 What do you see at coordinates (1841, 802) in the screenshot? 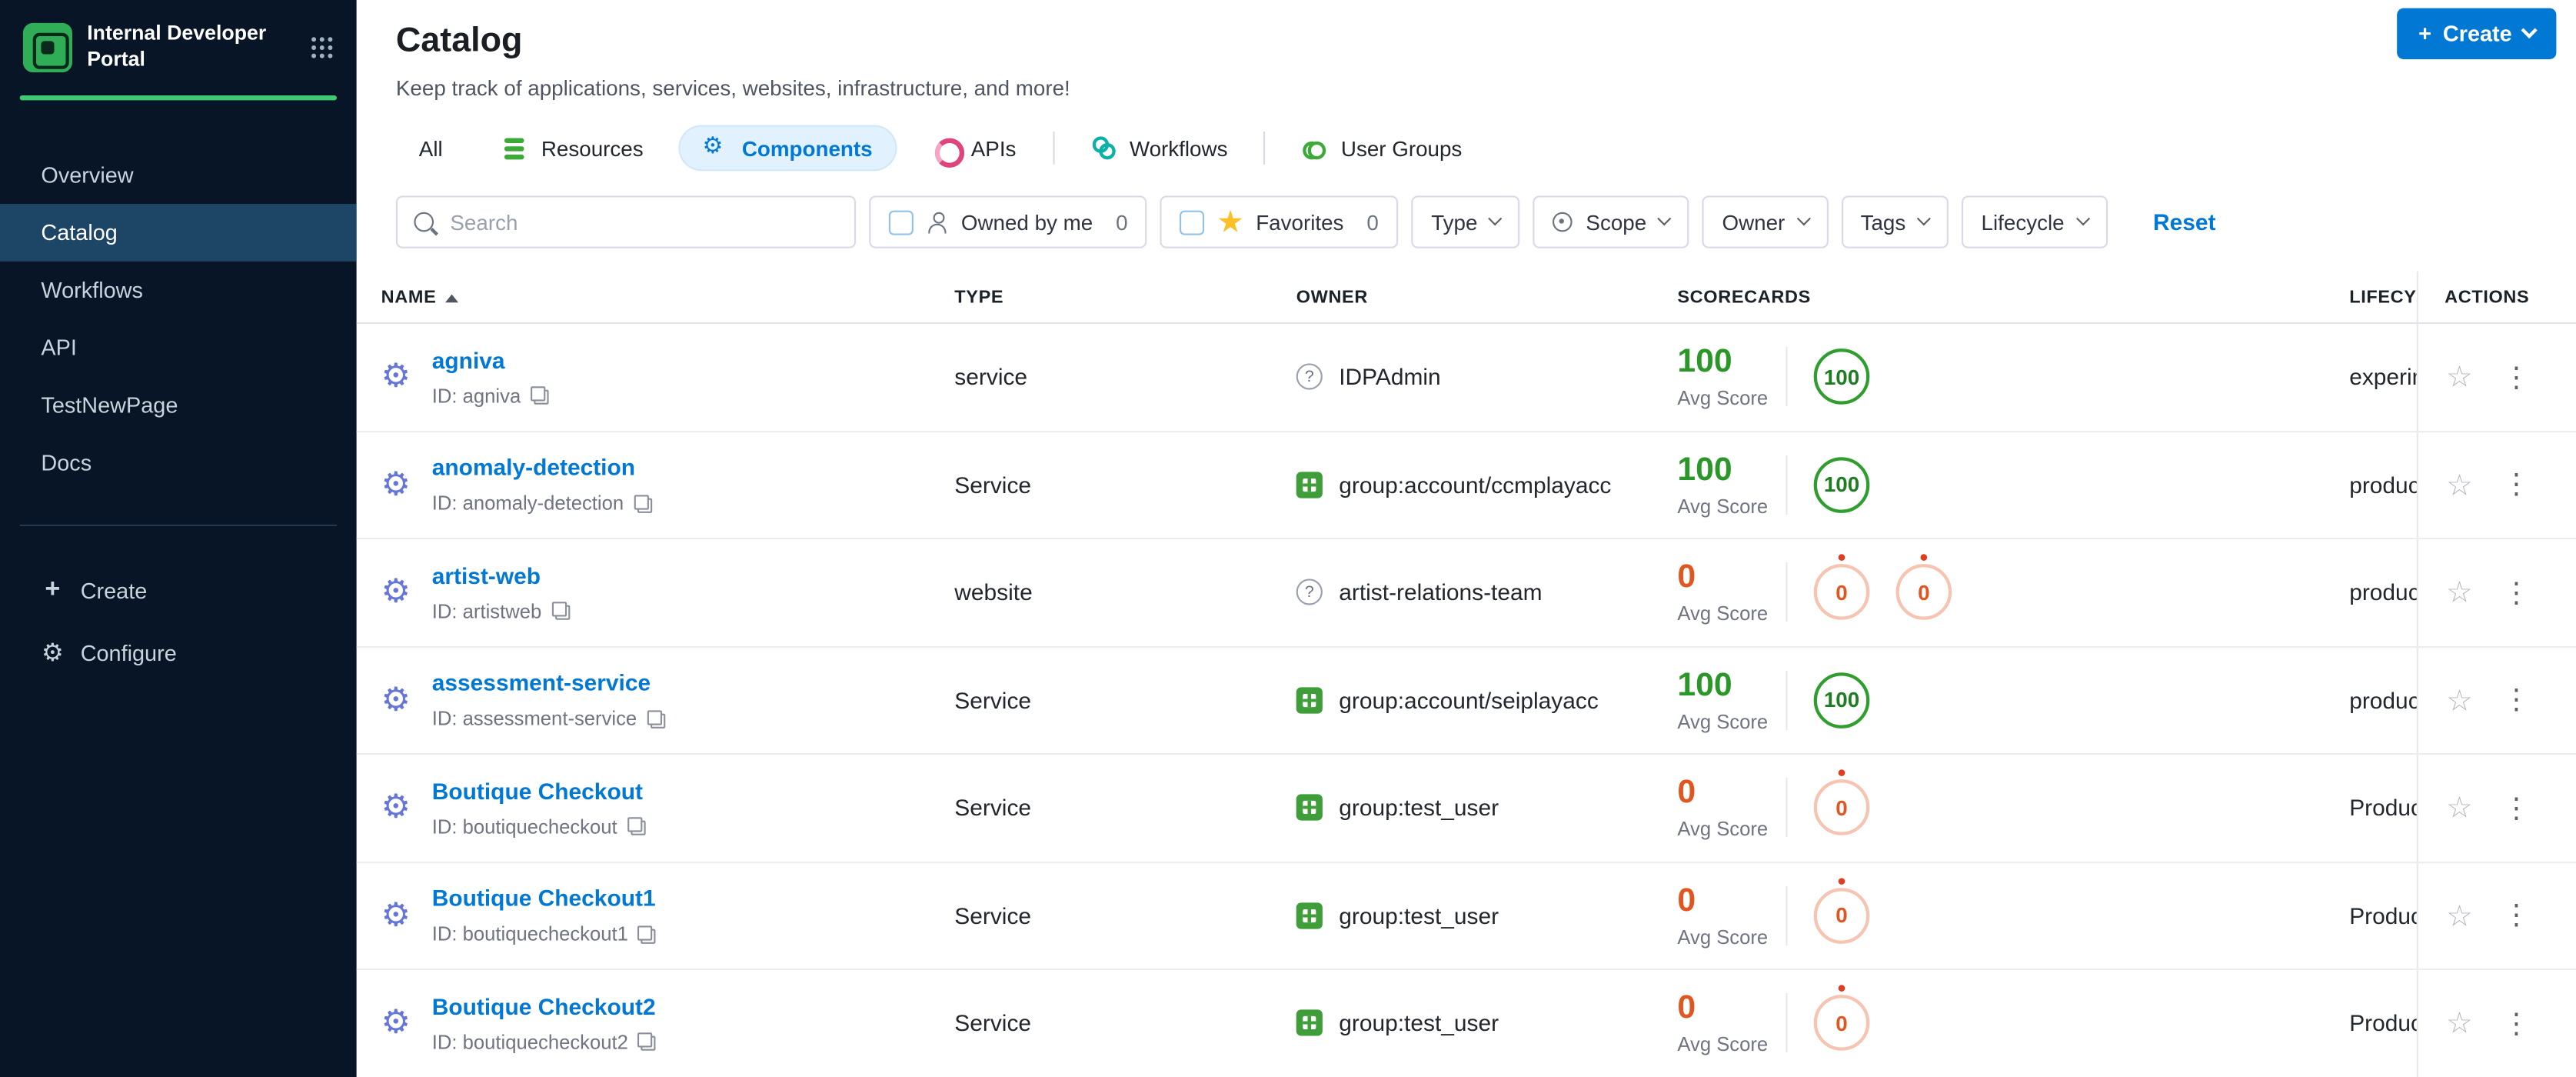
I see `score-badge: 0` at bounding box center [1841, 802].